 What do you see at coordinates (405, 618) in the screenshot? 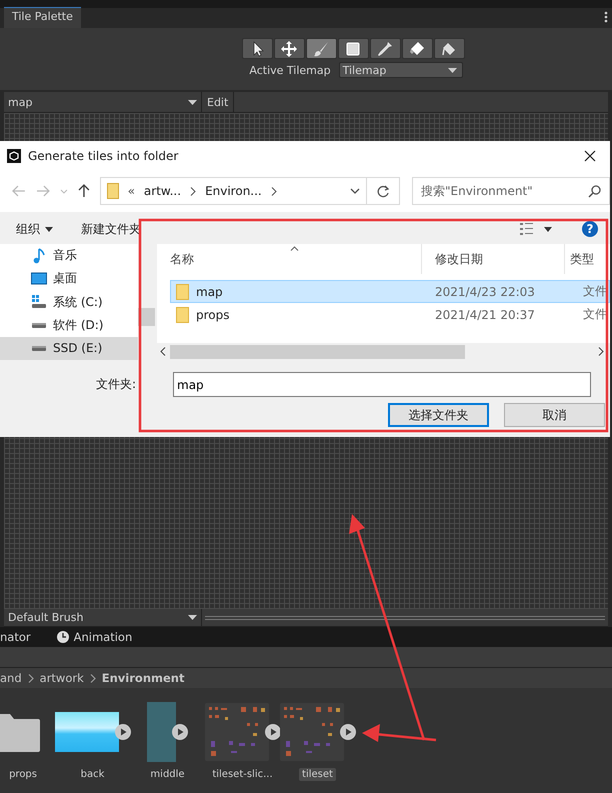
I see `splitter-handle` at bounding box center [405, 618].